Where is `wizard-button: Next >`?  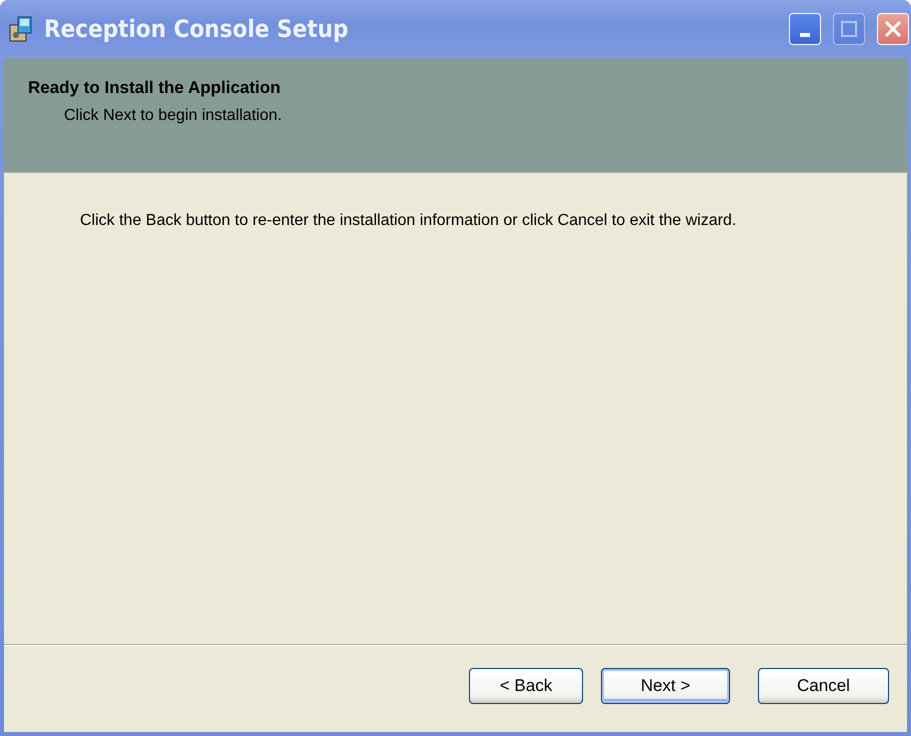 wizard-button: Next > is located at coordinates (665, 686).